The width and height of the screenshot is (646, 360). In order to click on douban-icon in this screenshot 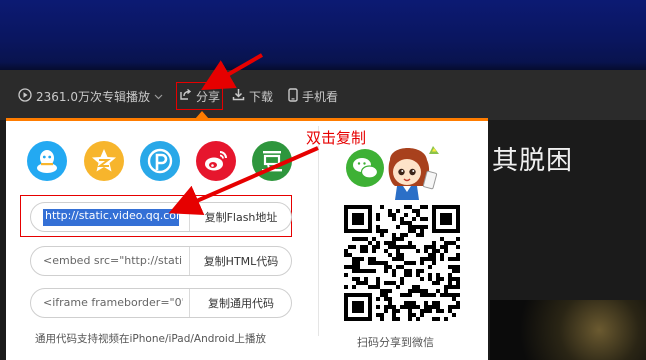, I will do `click(272, 161)`.